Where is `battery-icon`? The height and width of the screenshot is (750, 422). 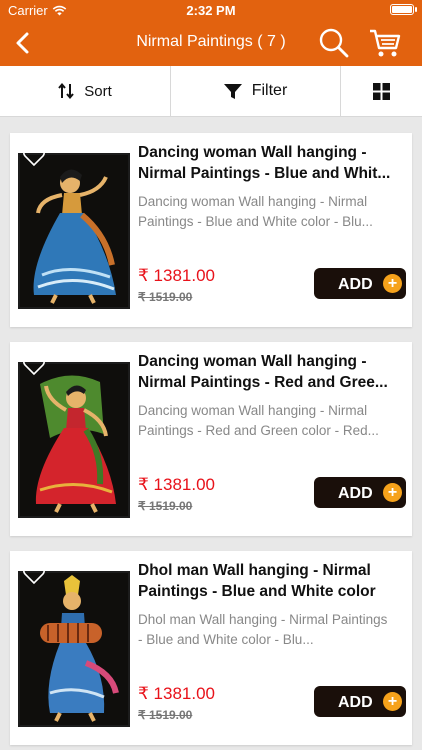 battery-icon is located at coordinates (403, 9).